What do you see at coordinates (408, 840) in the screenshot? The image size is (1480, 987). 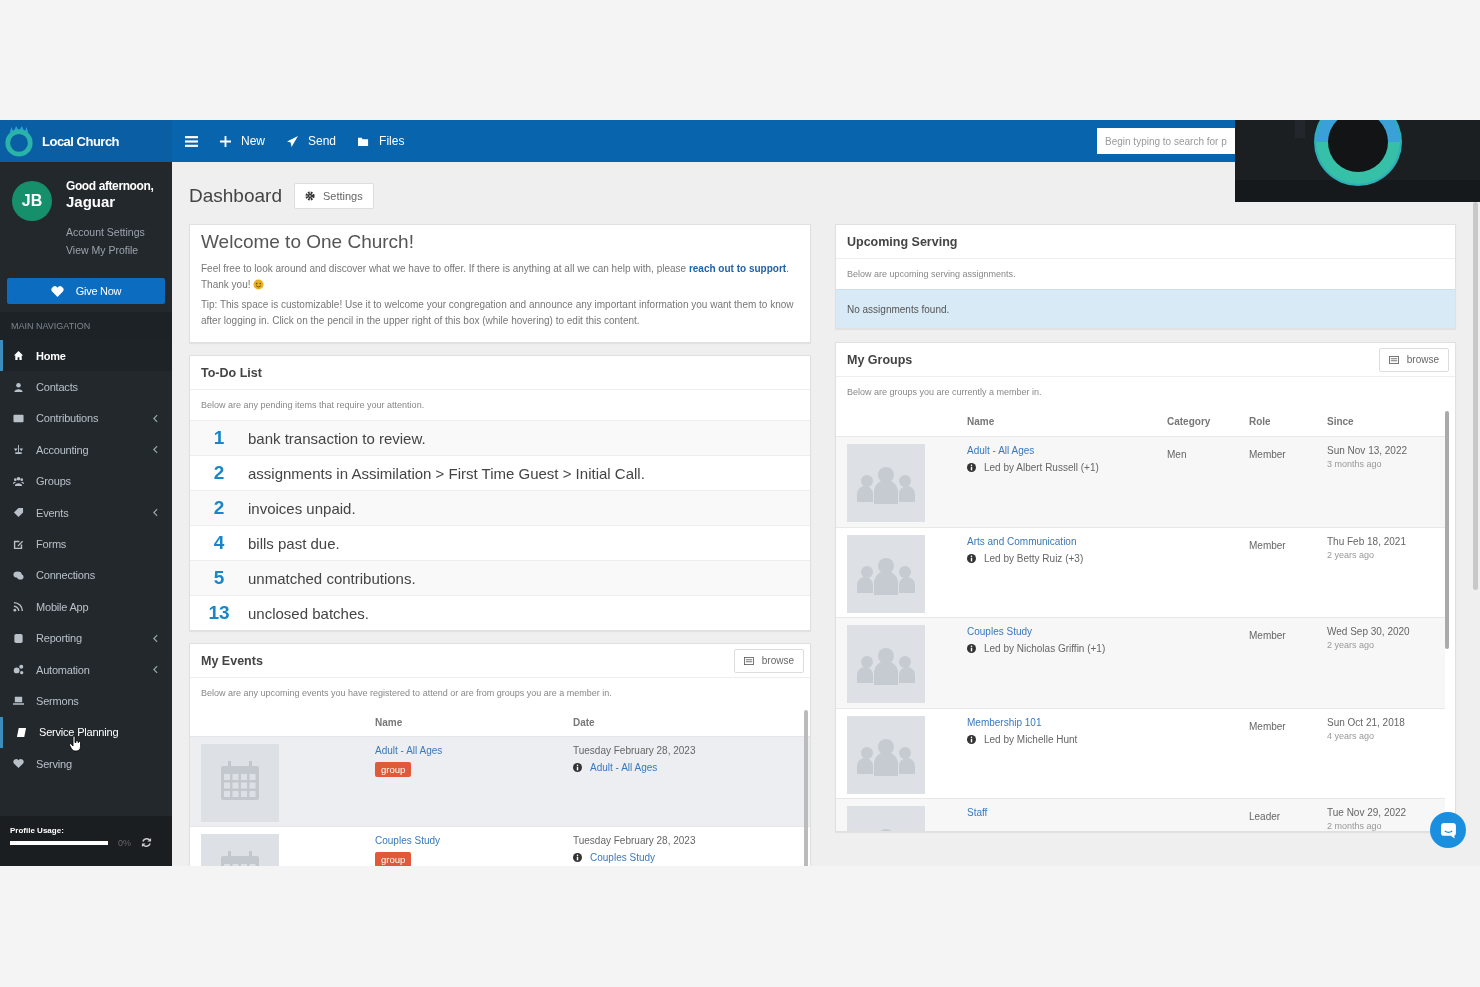 I see `event-link: Couples Study` at bounding box center [408, 840].